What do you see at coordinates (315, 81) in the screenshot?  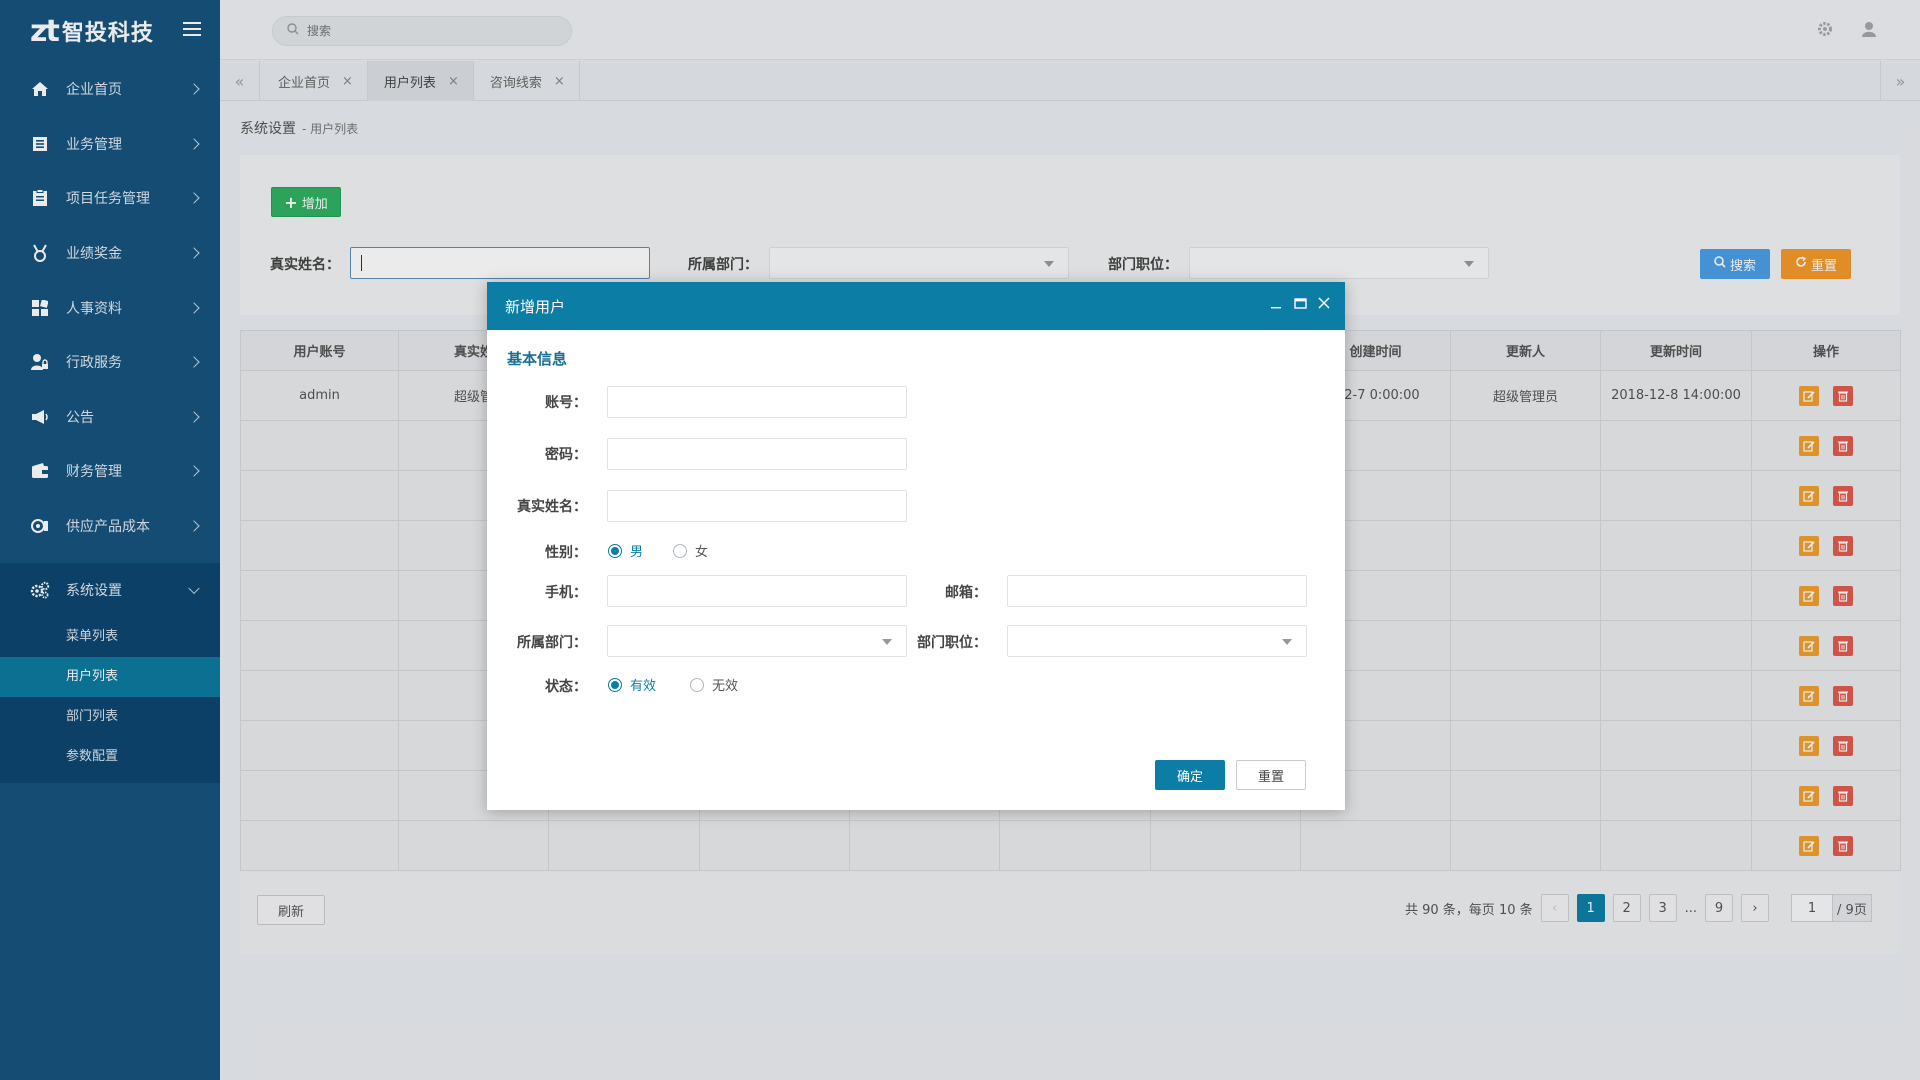 I see `tab-home: 企业首页 ×` at bounding box center [315, 81].